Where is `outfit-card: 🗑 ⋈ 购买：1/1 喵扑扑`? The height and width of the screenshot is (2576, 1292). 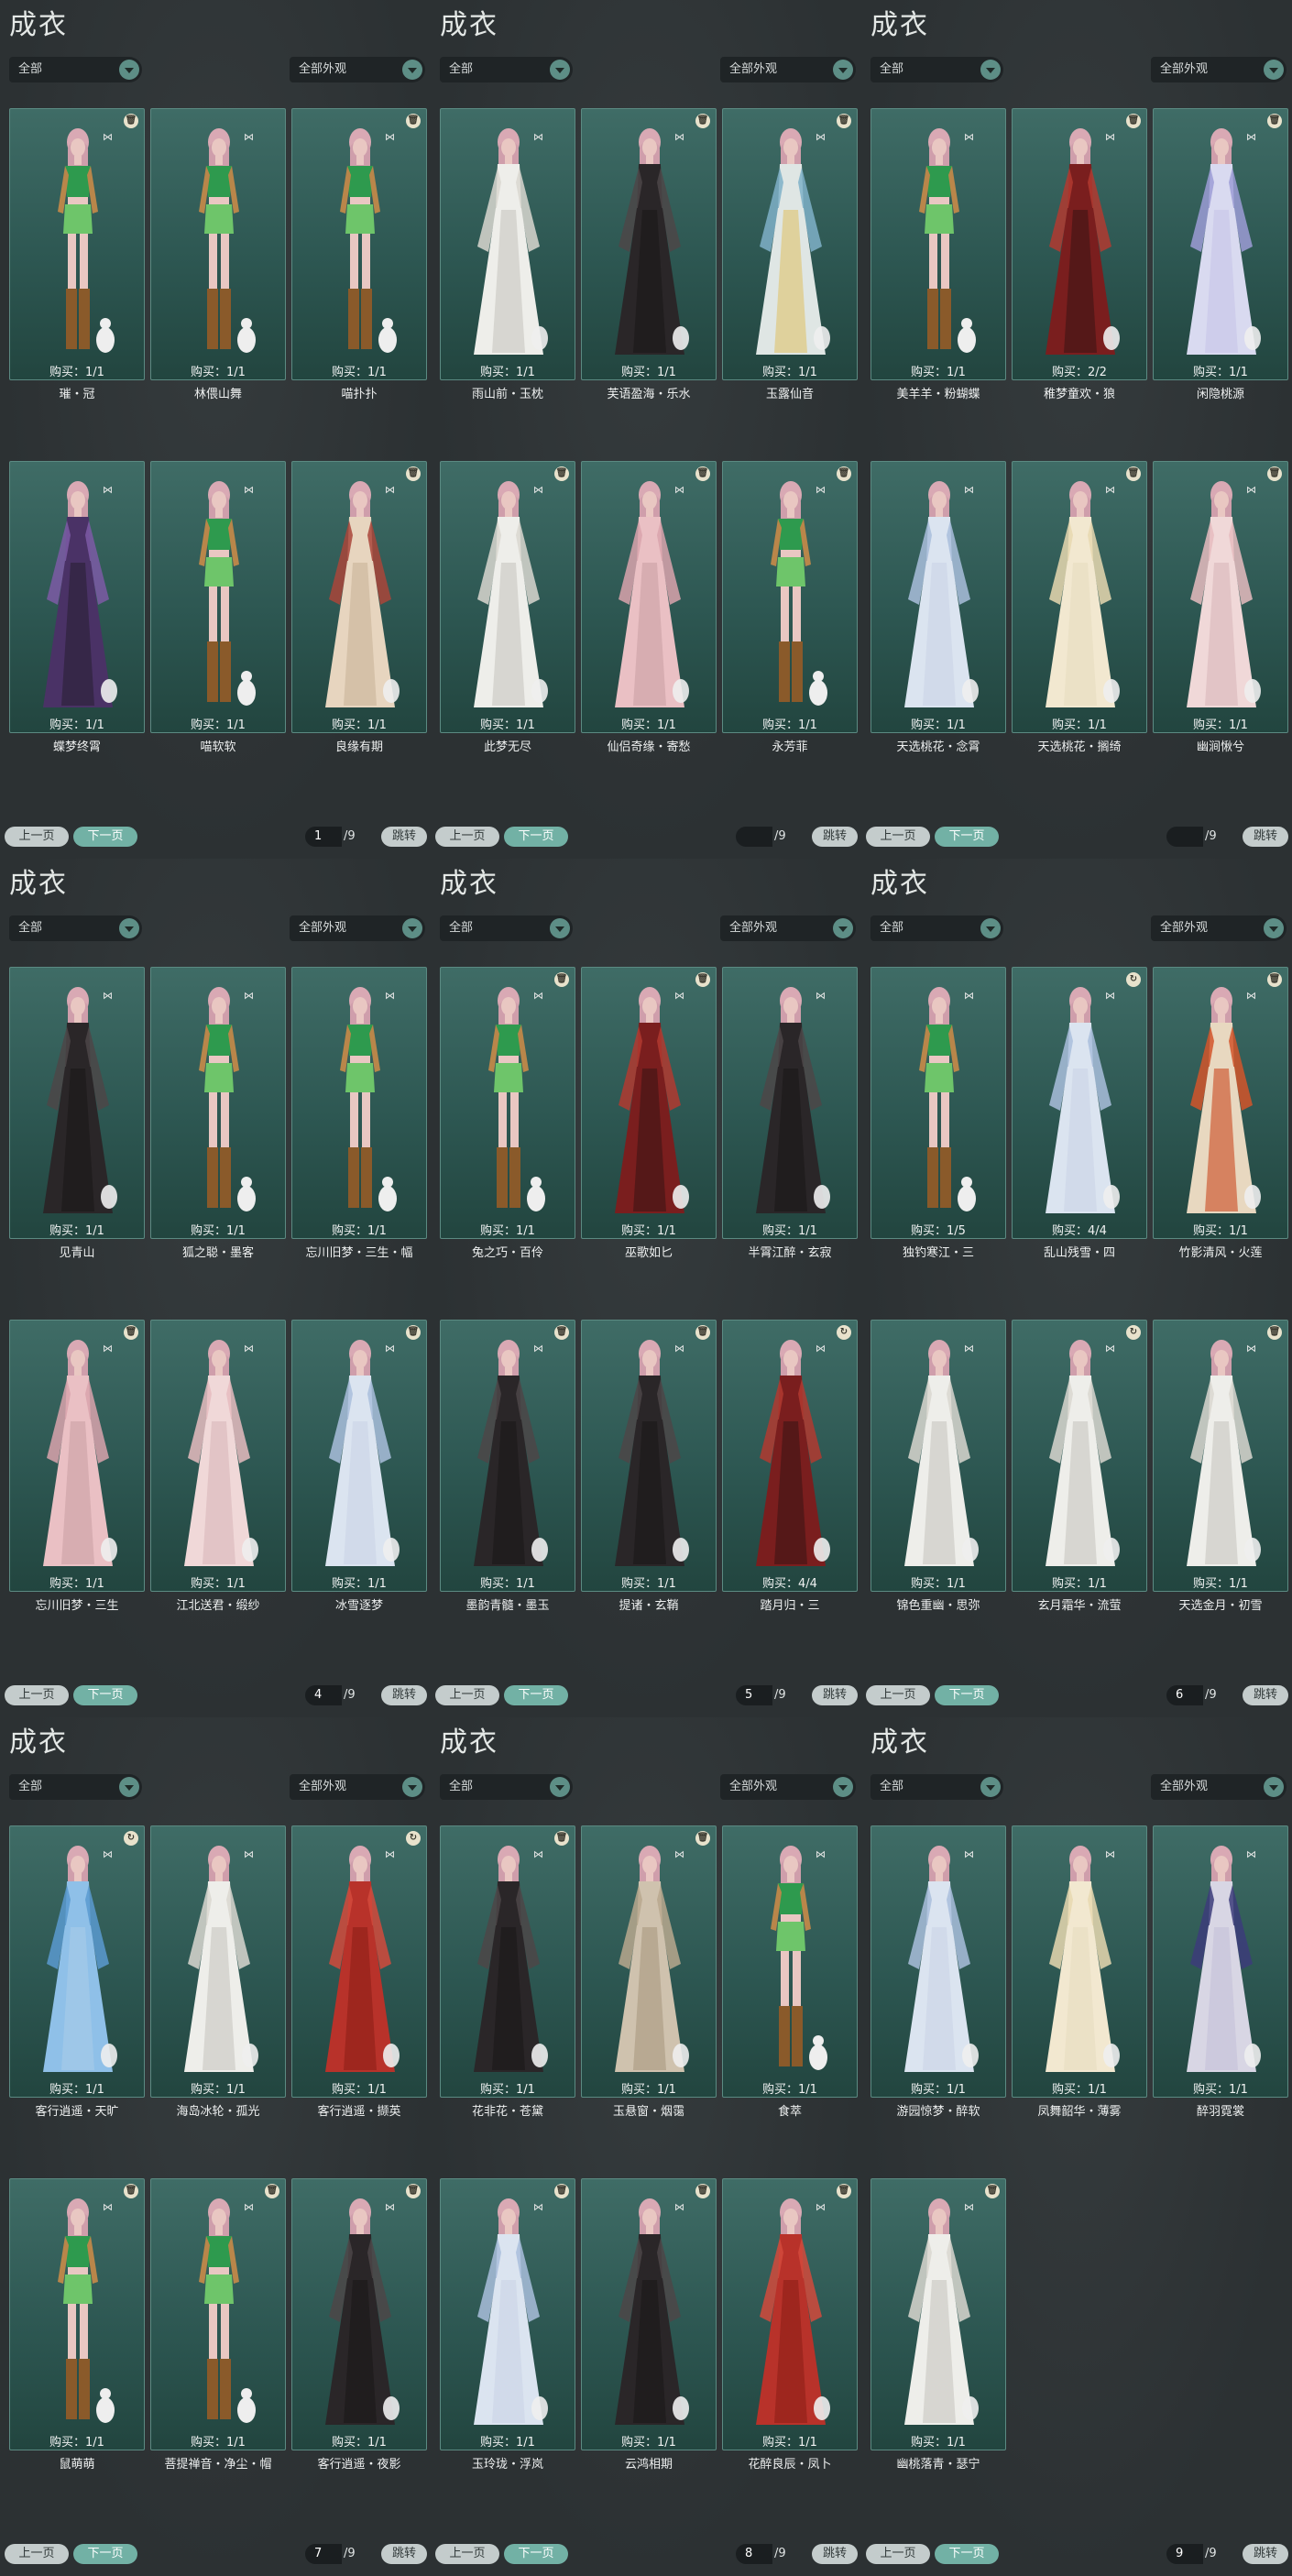
outfit-card: 🗑 ⋈ 购买：1/1 喵扑扑 is located at coordinates (359, 255).